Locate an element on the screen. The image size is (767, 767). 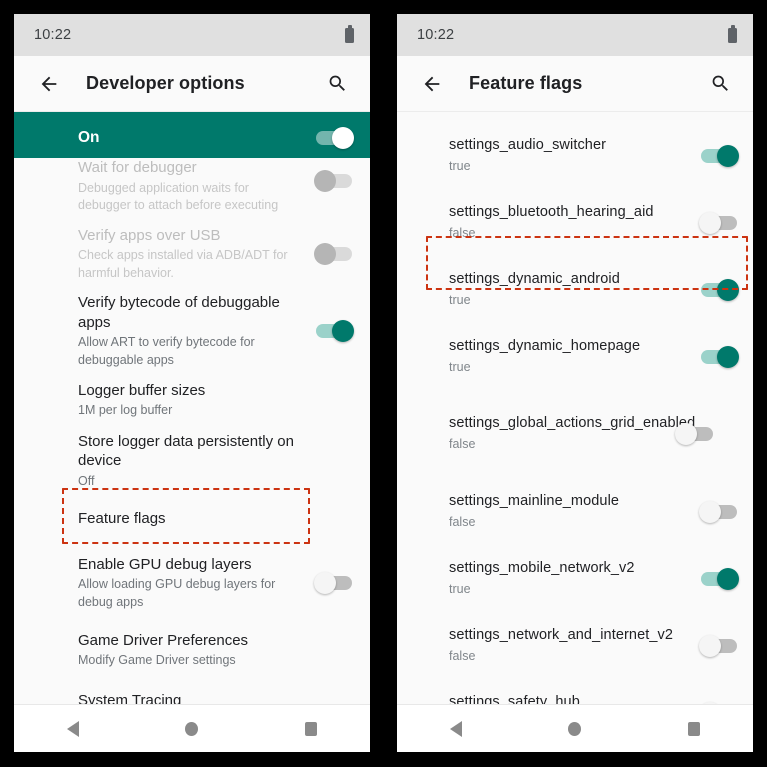
list-item-subtitle: Modify Game Driver settings is located at coordinates (157, 660).